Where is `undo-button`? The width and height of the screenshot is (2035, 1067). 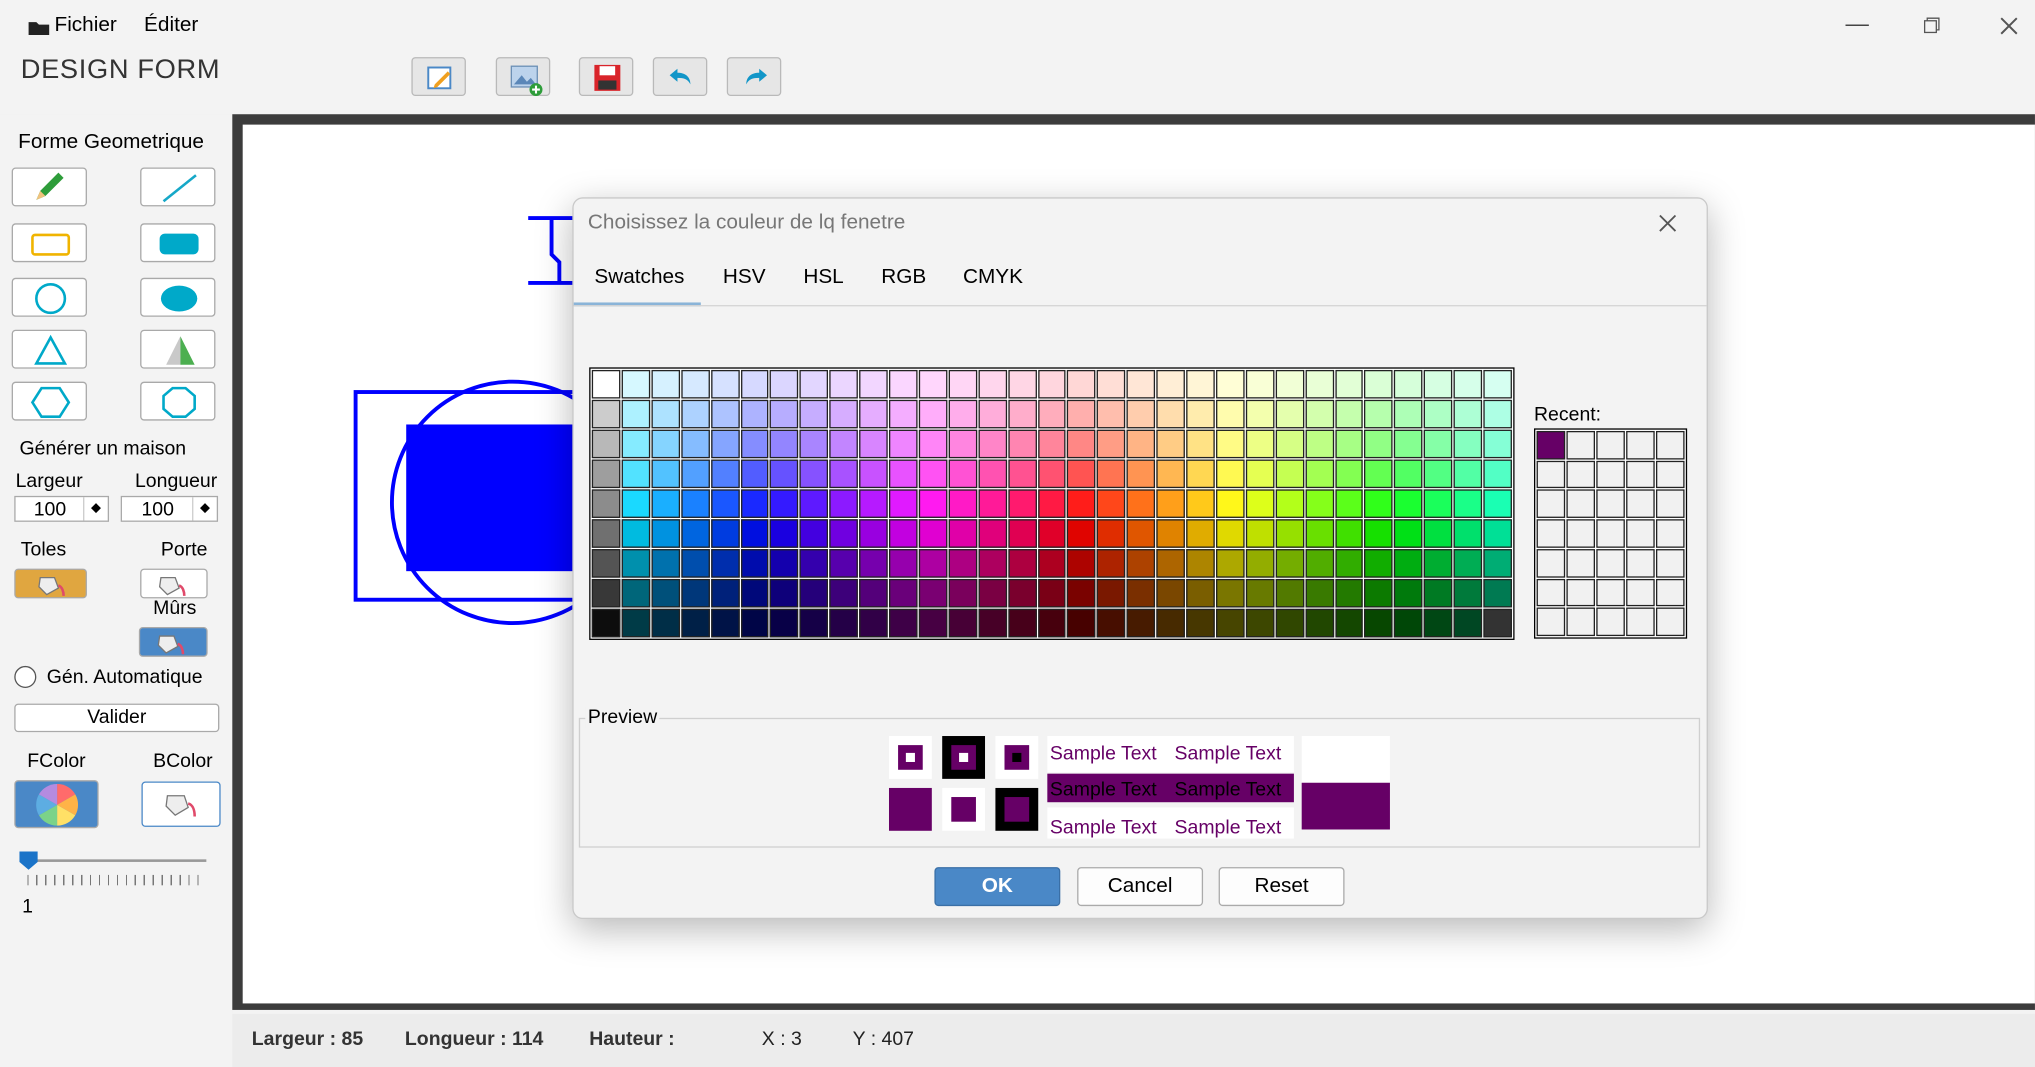 undo-button is located at coordinates (680, 77).